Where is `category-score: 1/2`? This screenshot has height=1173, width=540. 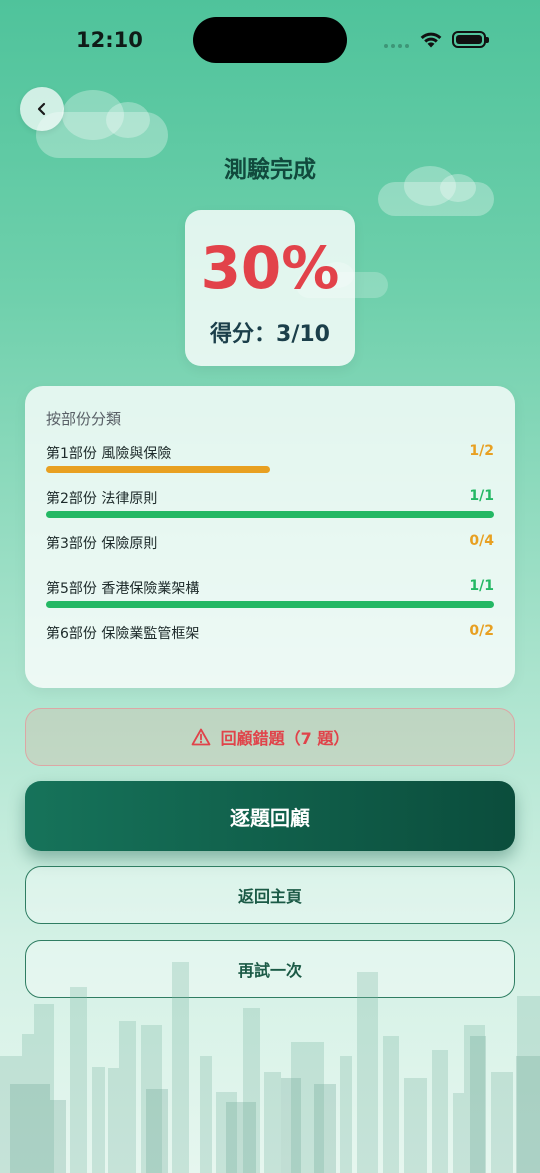 category-score: 1/2 is located at coordinates (481, 451).